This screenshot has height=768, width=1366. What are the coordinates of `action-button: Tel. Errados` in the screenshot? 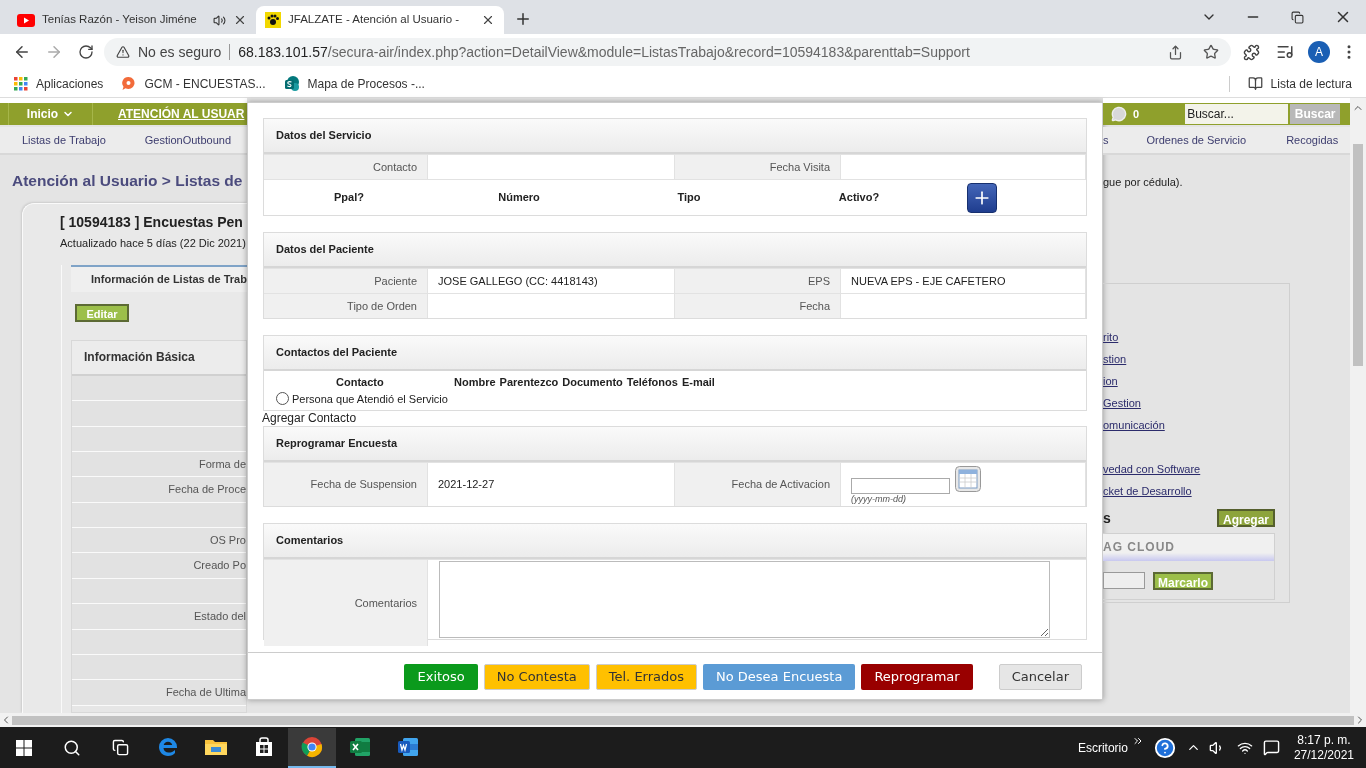 It's located at (646, 677).